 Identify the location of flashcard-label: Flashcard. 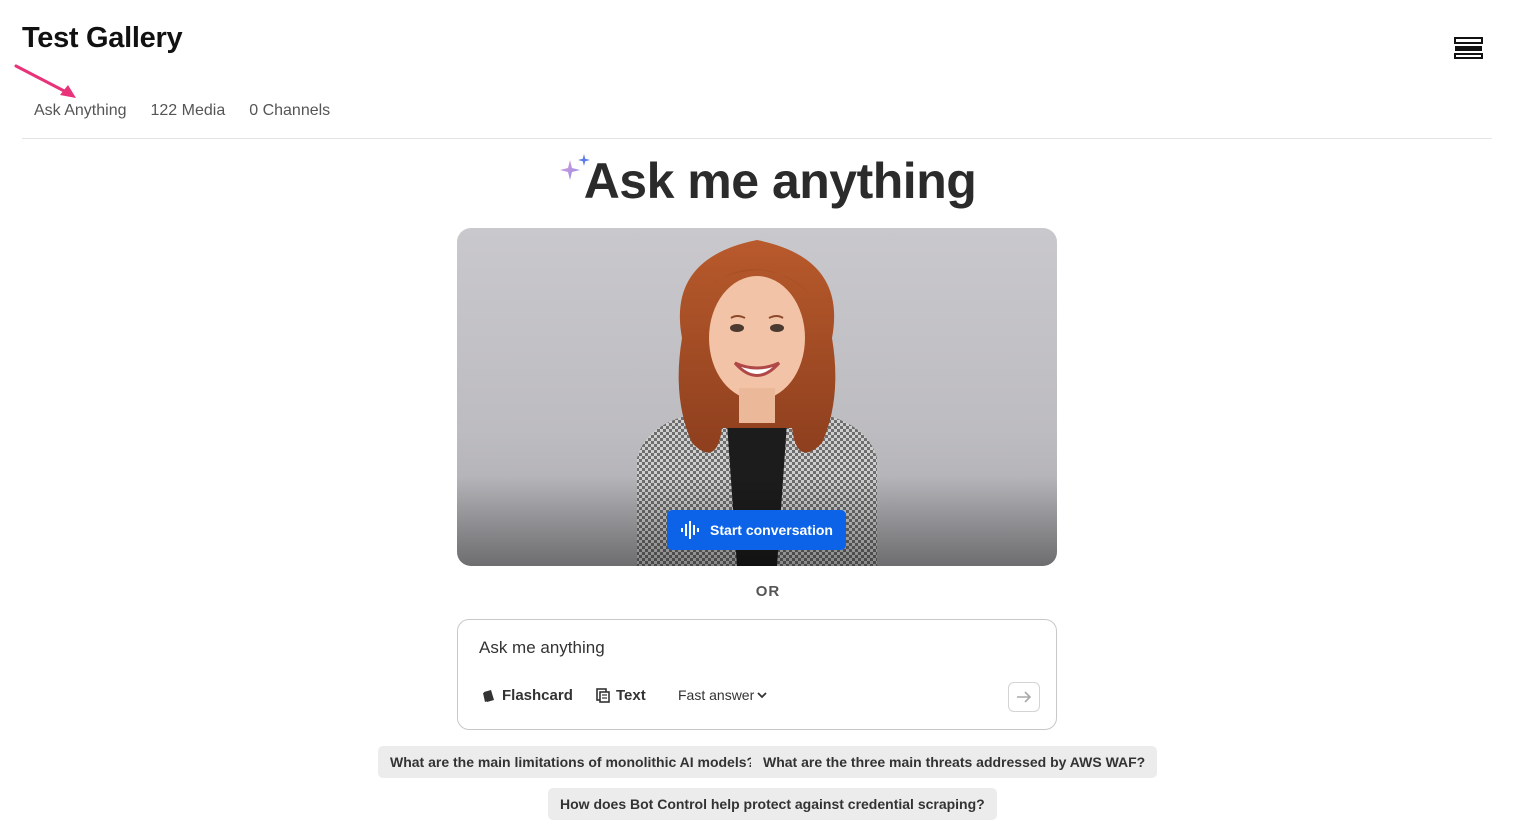
(537, 695).